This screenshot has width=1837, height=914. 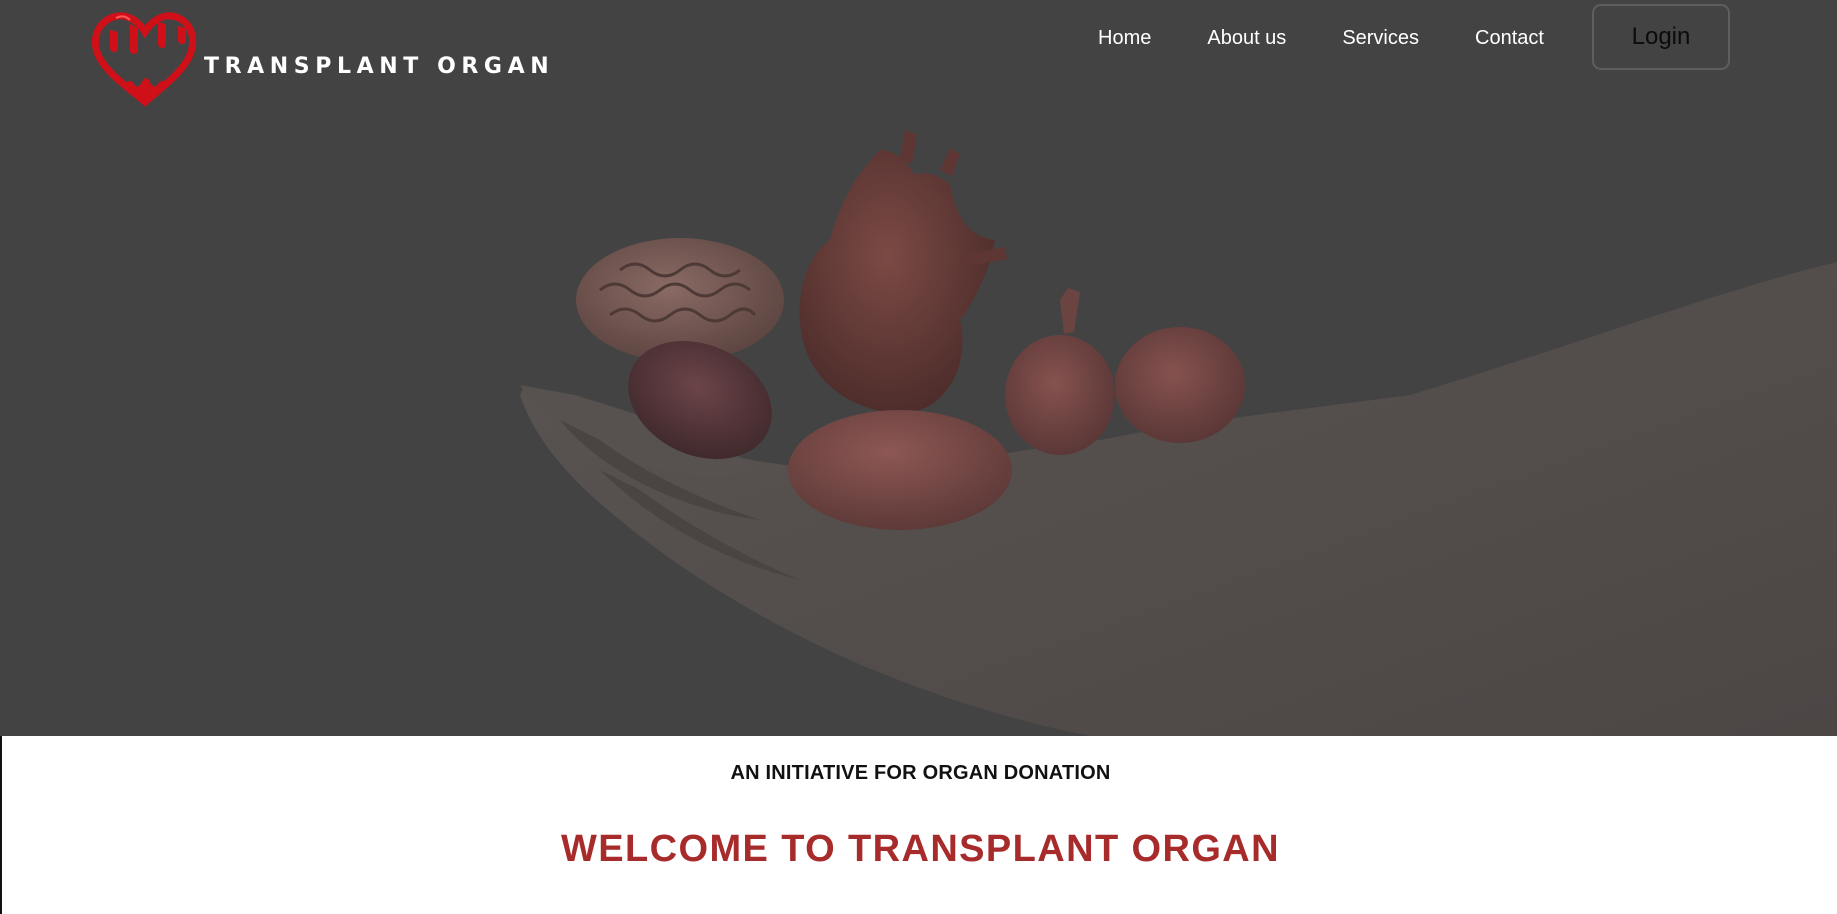 I want to click on tagline: AN INITIATIVE FOR ORGAN DONATION, so click(x=920, y=773).